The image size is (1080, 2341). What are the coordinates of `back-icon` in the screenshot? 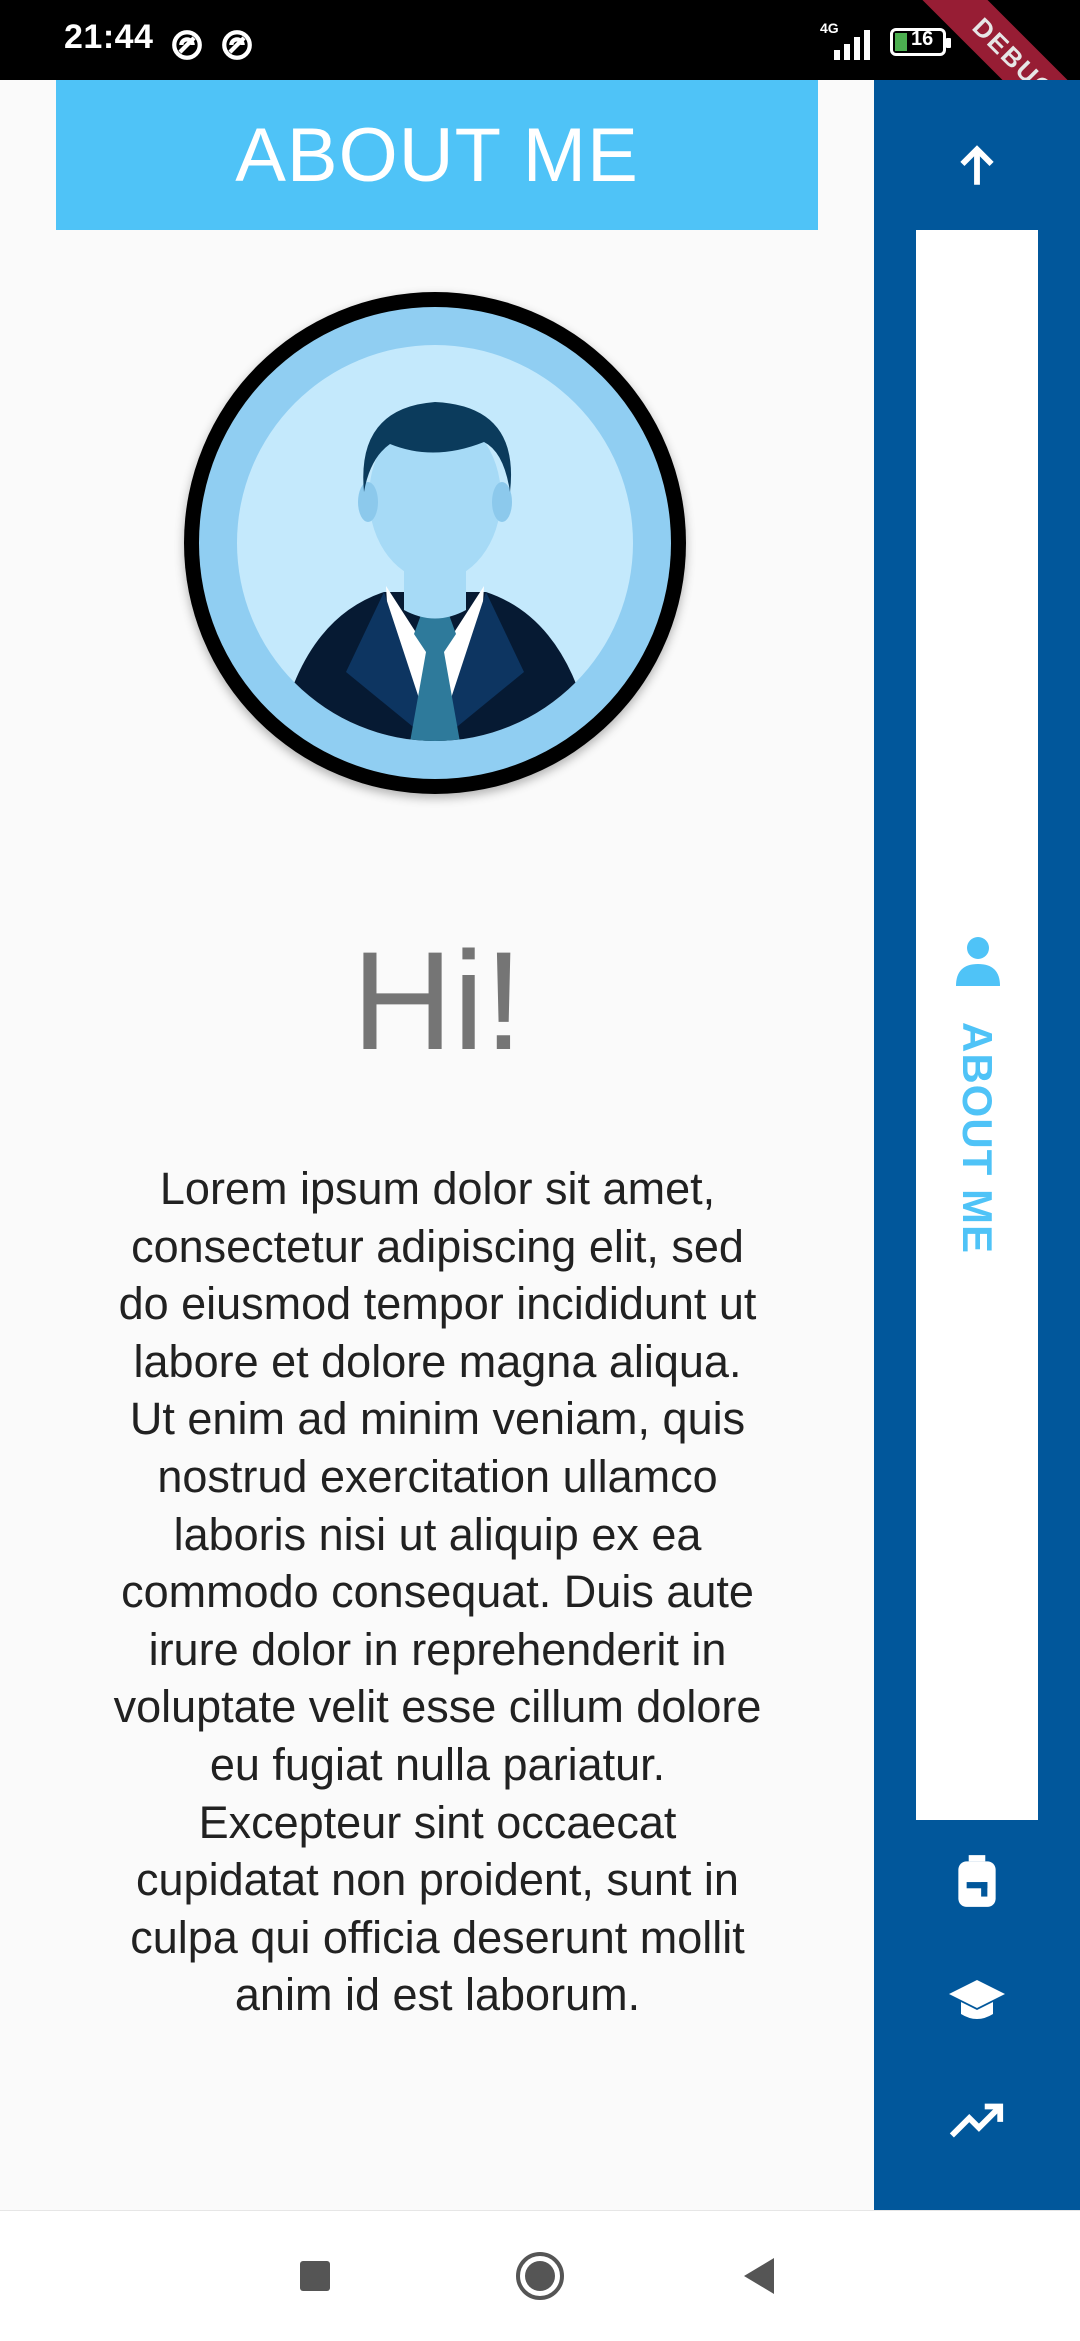 It's located at (760, 2276).